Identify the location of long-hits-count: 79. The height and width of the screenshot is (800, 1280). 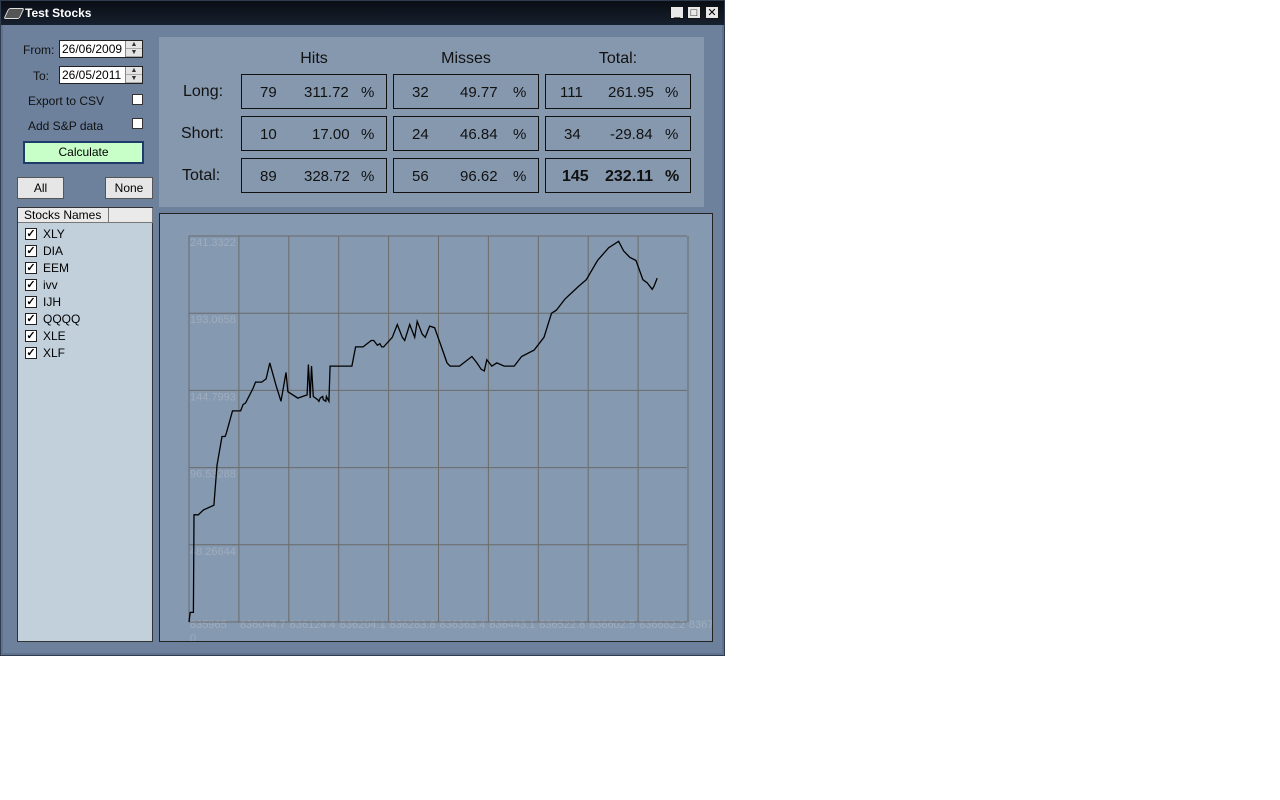
(268, 92).